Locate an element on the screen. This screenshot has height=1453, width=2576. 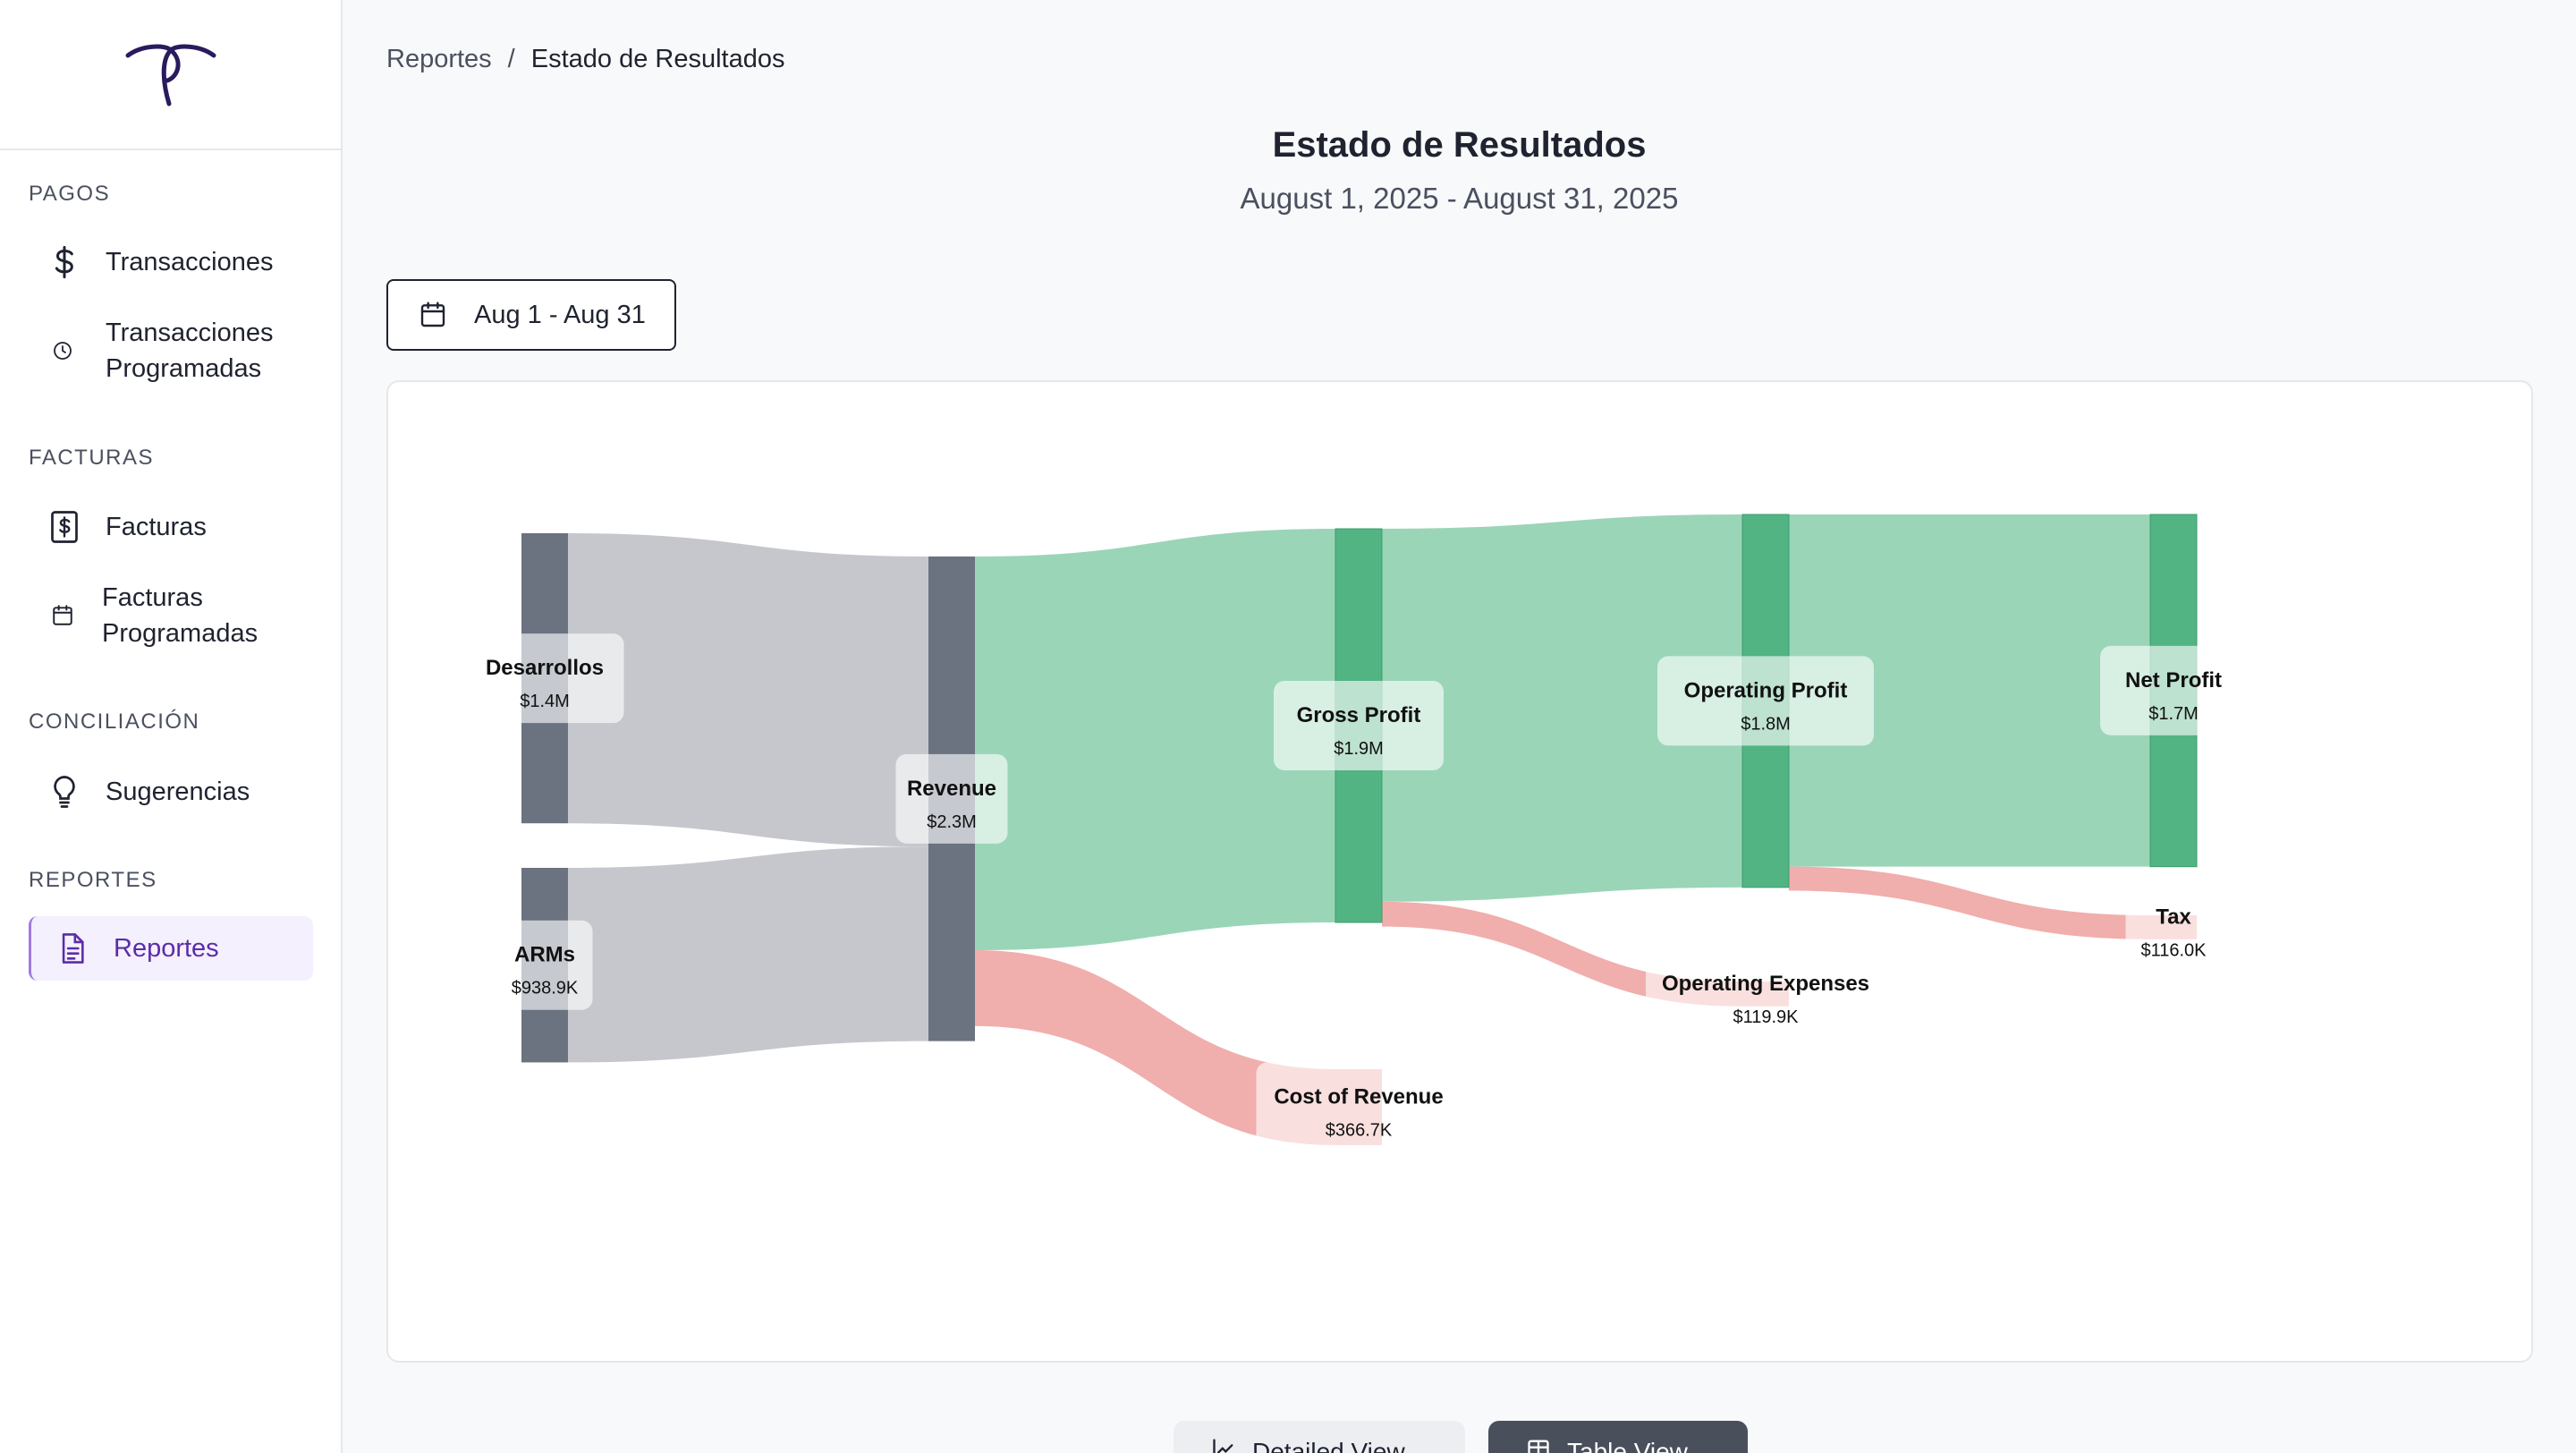
date-range-button: Aug 1 - Aug 31 is located at coordinates (531, 315).